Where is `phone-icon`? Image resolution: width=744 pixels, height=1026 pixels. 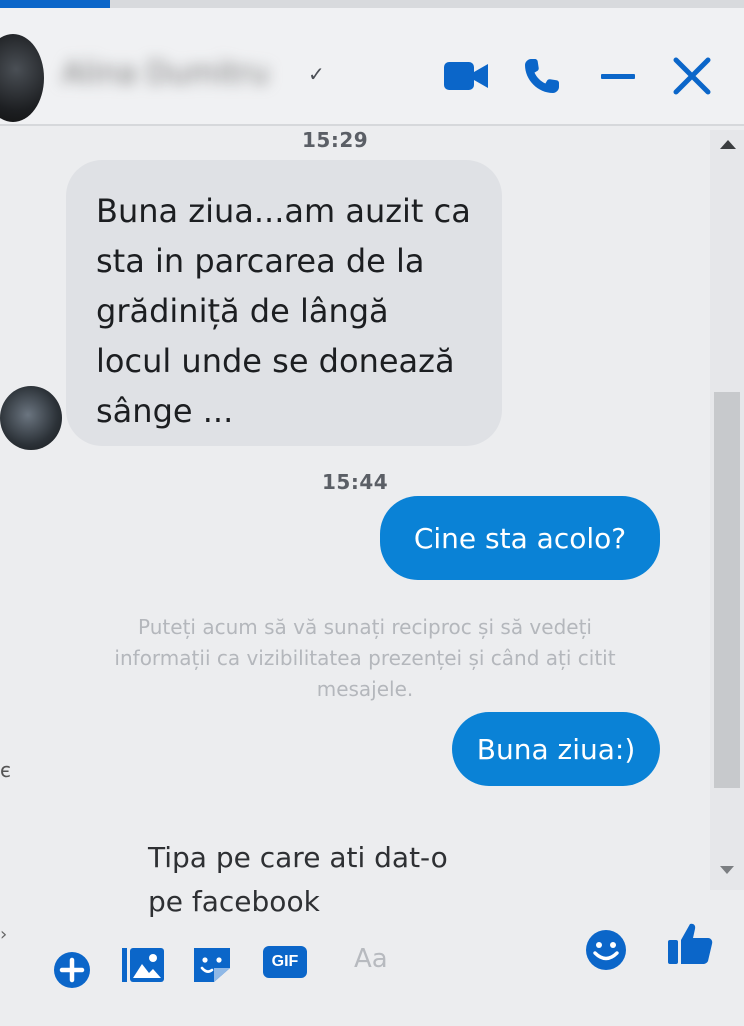 phone-icon is located at coordinates (542, 76).